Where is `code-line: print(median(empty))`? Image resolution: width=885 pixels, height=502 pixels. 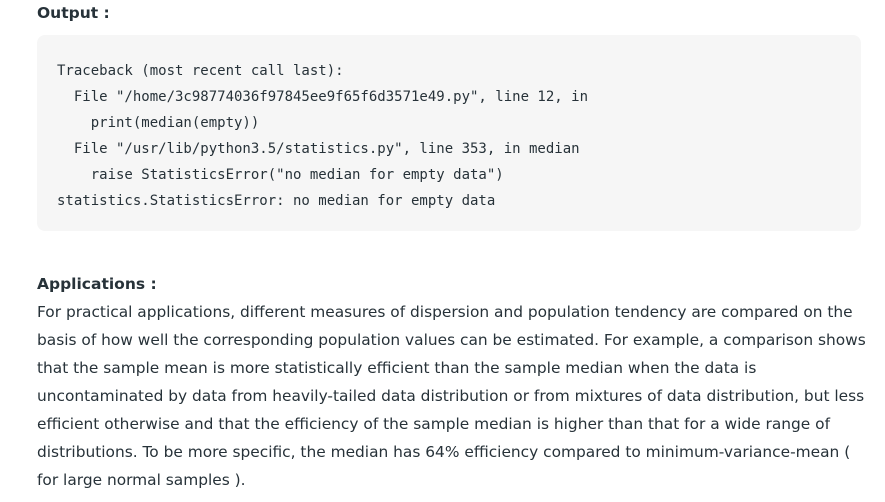
code-line: print(median(empty)) is located at coordinates (158, 123).